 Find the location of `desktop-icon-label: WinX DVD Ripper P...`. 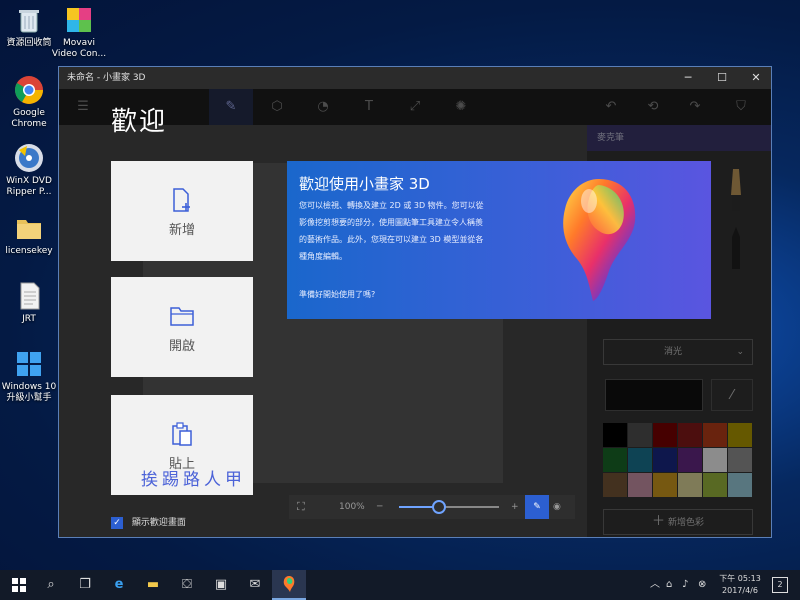

desktop-icon-label: WinX DVD Ripper P... is located at coordinates (29, 186).